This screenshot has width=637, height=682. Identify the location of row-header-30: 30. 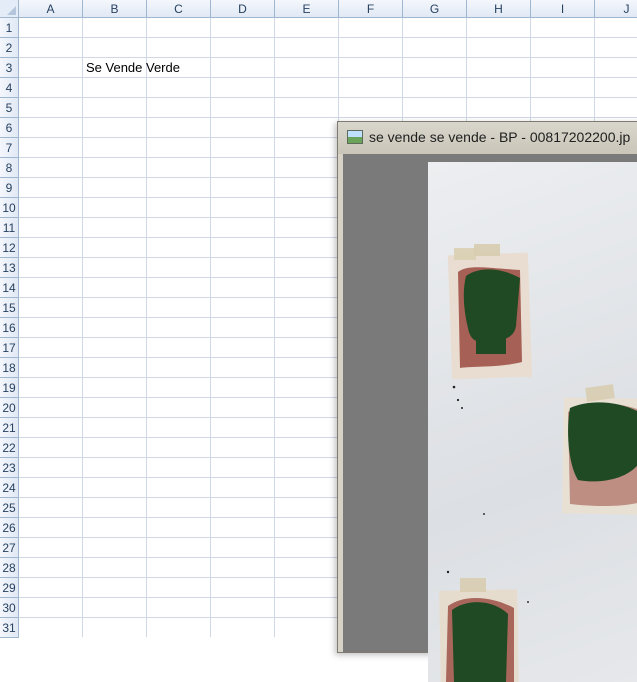
(9, 608).